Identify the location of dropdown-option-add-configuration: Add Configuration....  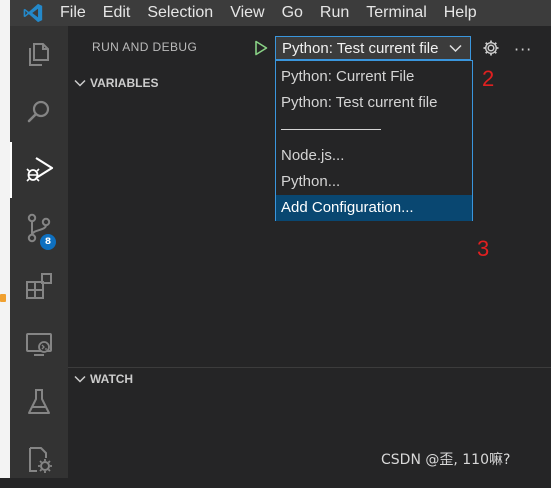
(374, 208).